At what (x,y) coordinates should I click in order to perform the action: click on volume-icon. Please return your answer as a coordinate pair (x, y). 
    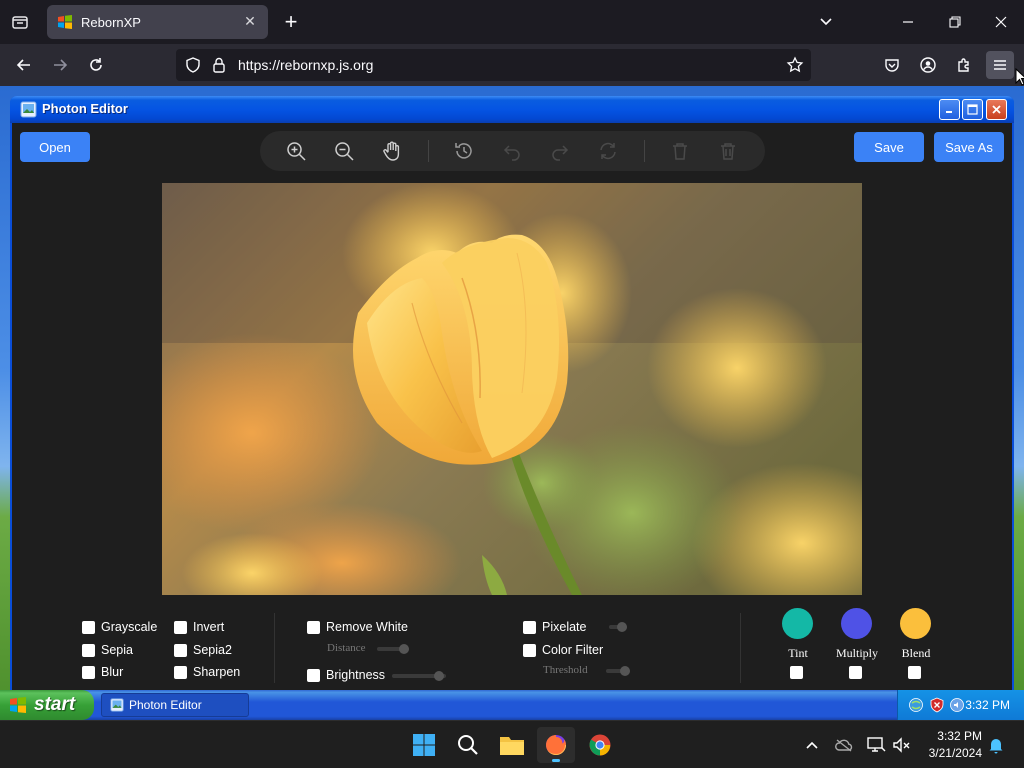
    Looking at the image, I should click on (957, 705).